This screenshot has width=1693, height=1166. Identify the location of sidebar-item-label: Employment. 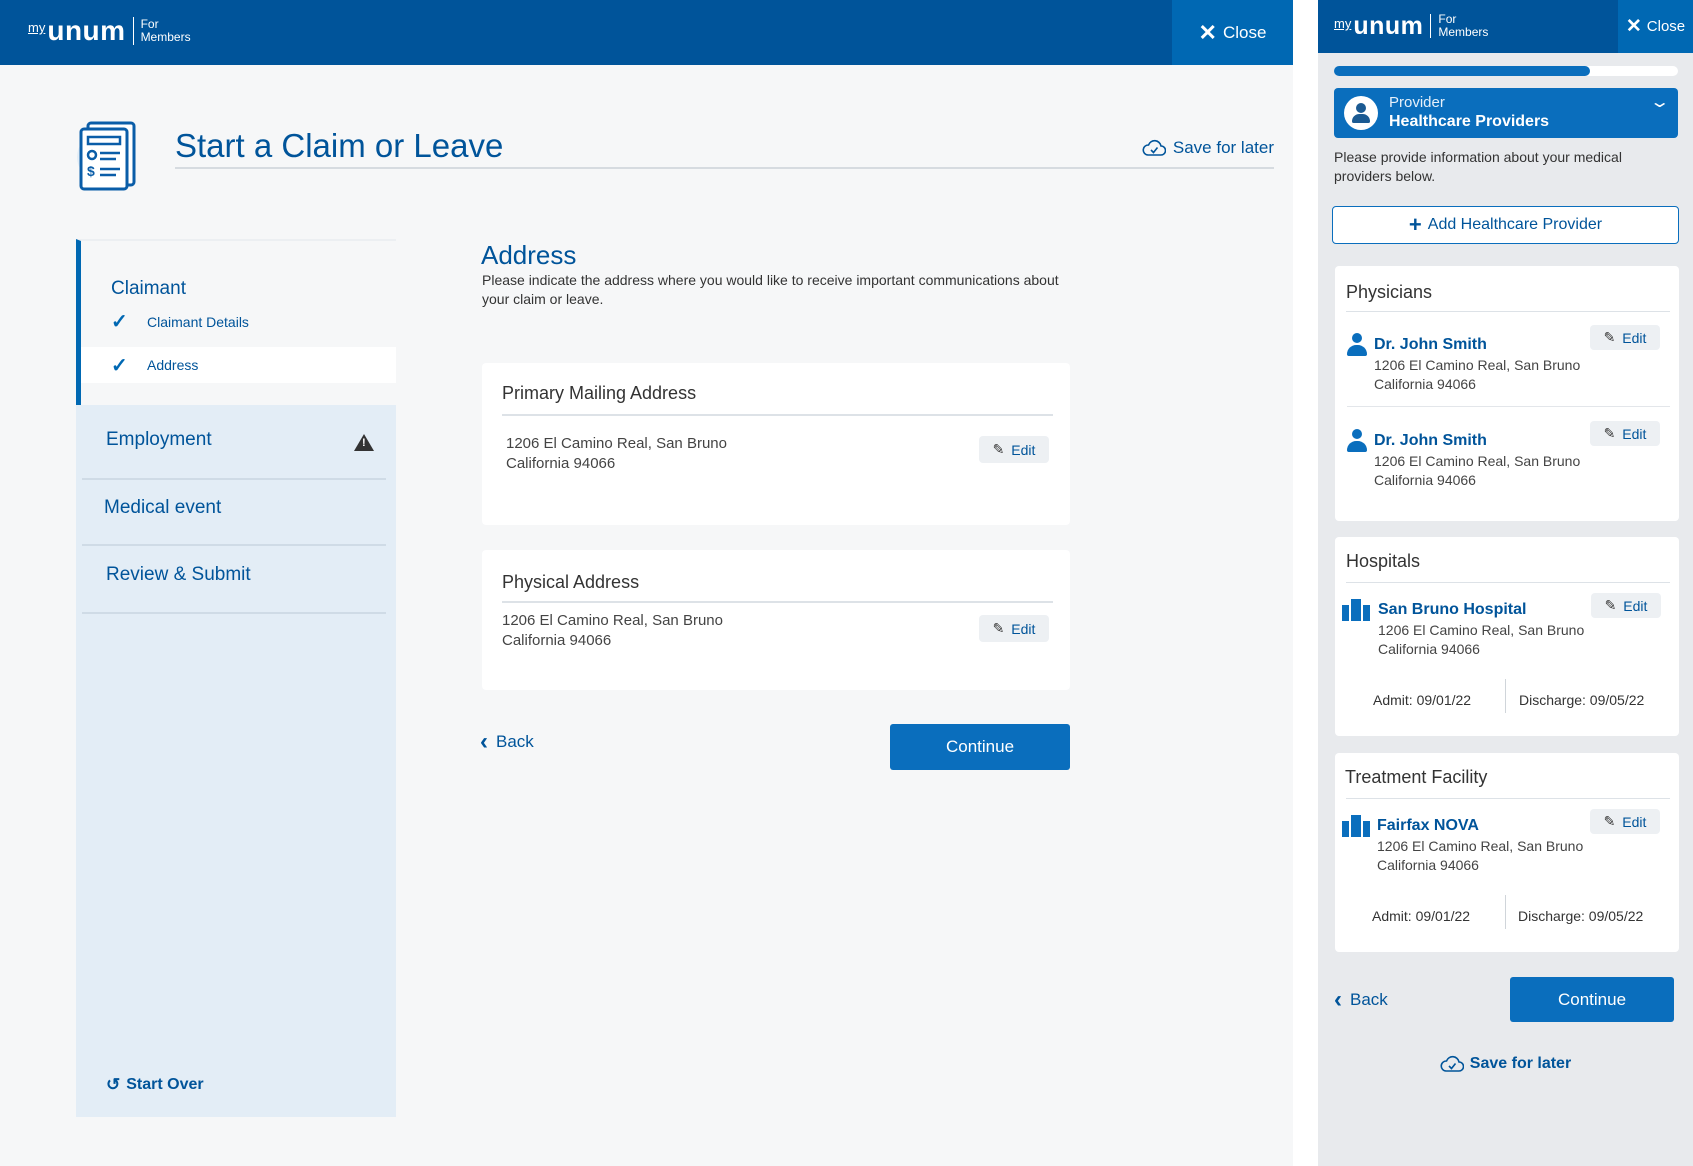
(159, 439).